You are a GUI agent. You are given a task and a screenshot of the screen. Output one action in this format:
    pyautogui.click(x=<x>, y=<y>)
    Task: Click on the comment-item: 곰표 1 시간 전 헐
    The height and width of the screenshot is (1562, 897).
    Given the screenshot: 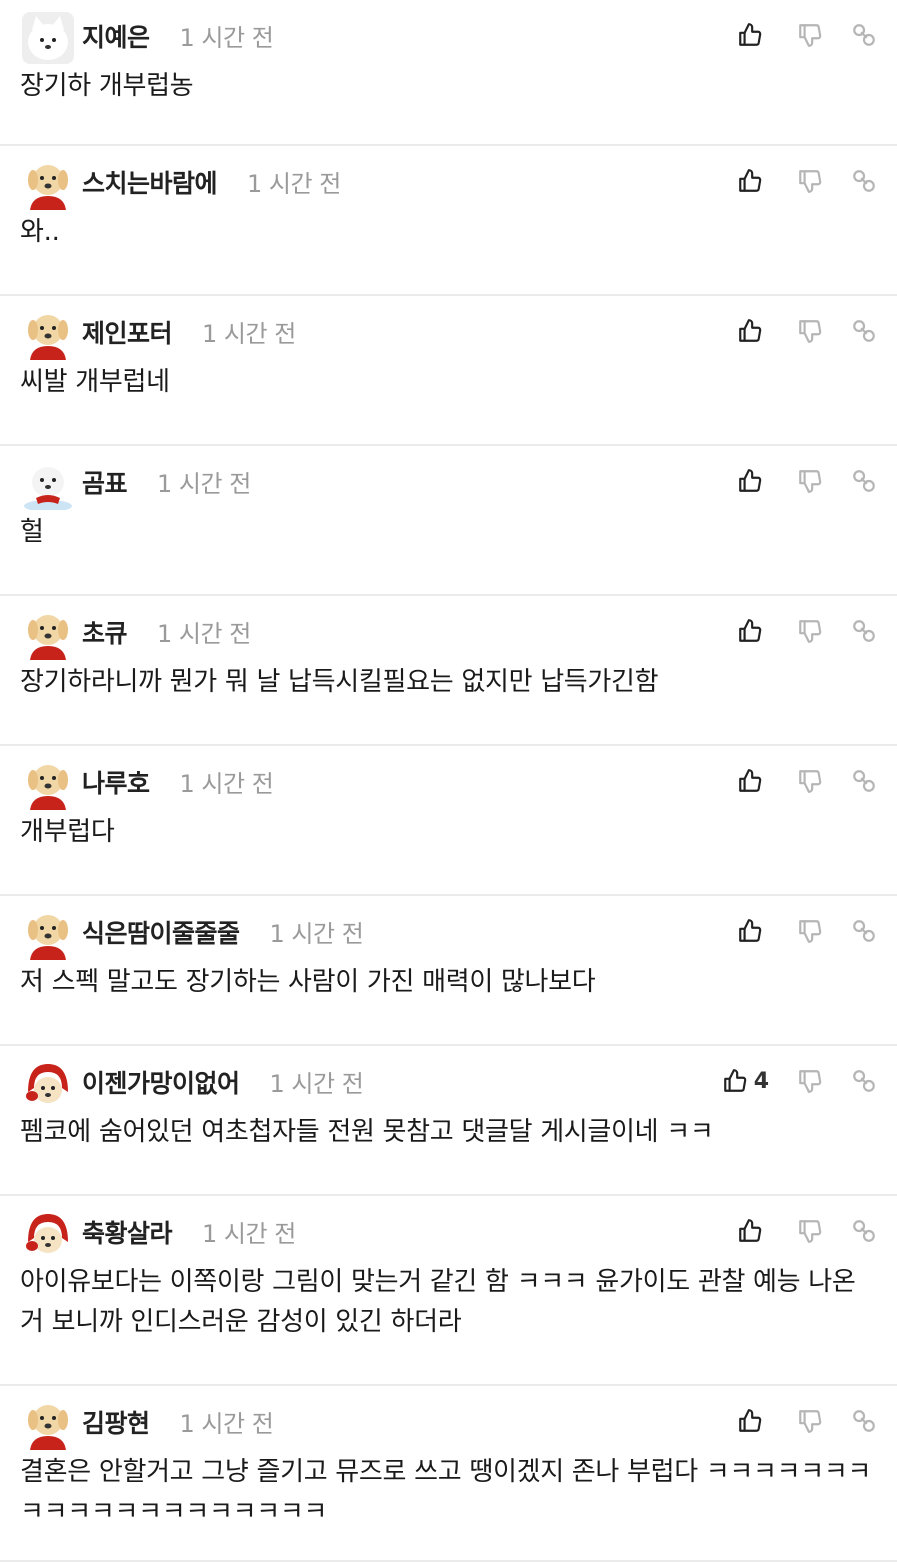 What is the action you would take?
    pyautogui.click(x=448, y=521)
    